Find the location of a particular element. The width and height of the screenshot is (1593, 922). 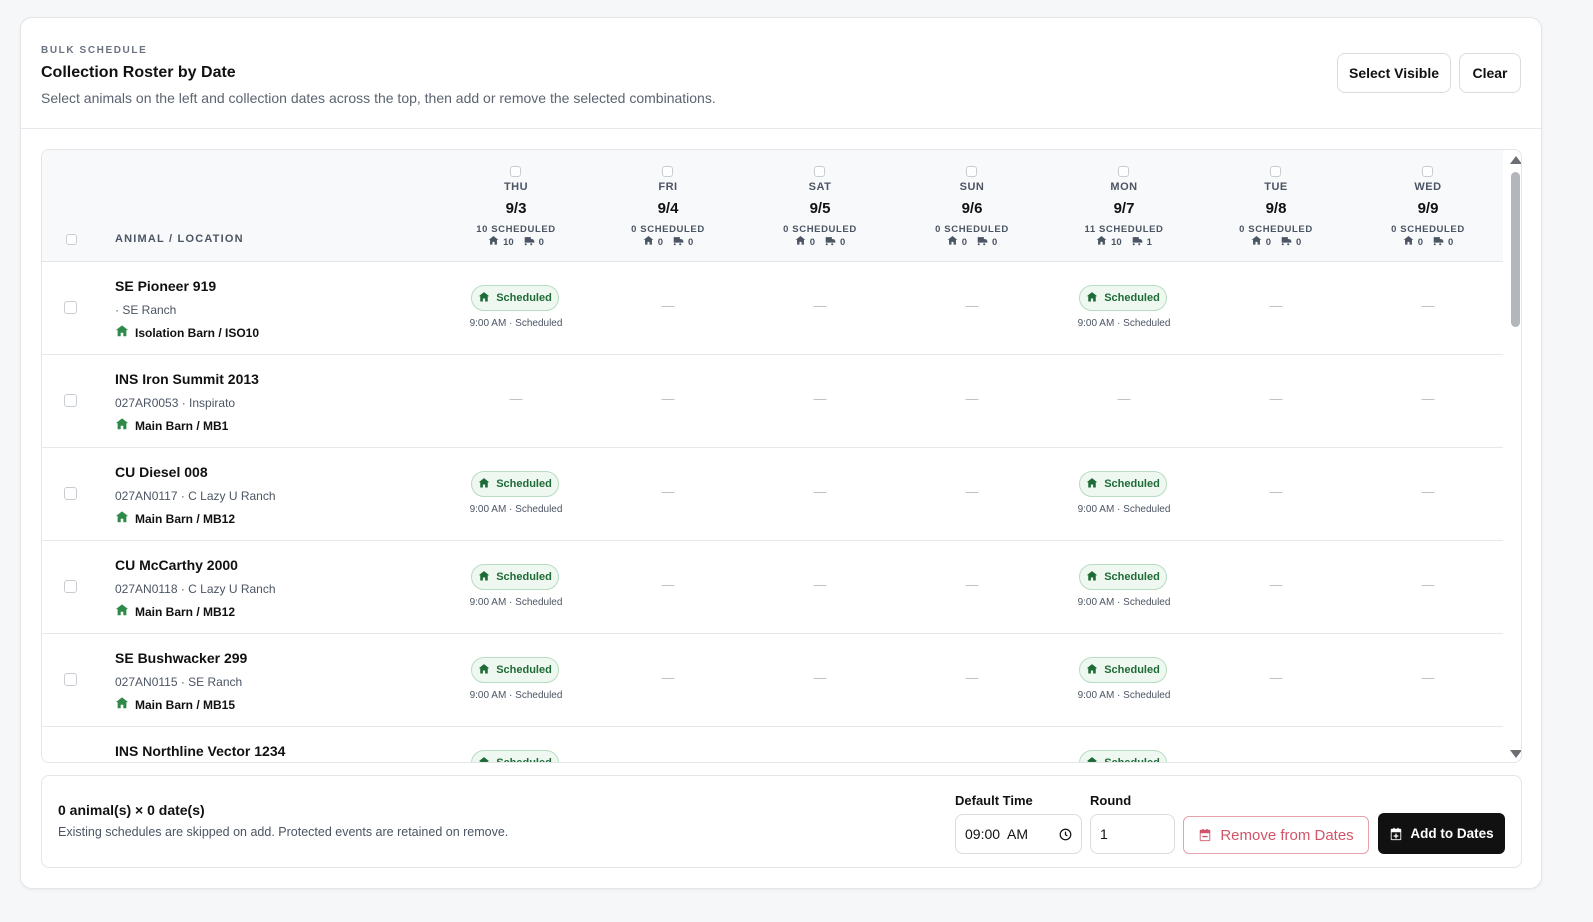

scroll-down-arrow is located at coordinates (1515, 754).